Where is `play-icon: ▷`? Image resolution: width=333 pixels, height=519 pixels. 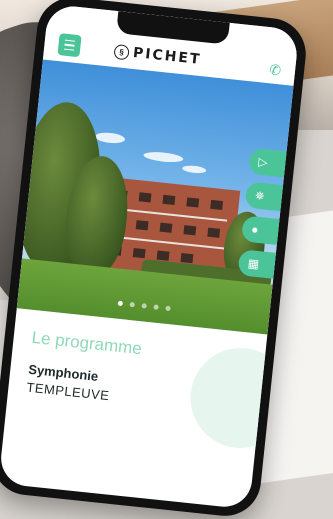
play-icon: ▷ is located at coordinates (263, 162).